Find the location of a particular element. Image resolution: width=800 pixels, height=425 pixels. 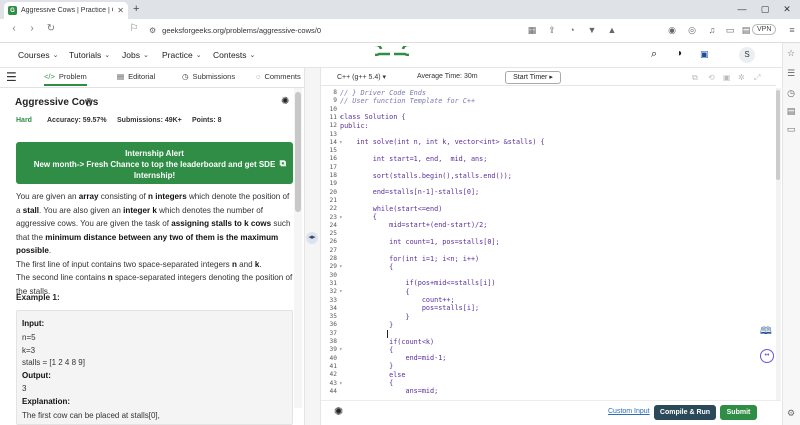

theme-toggle-icon: ◑ is located at coordinates (679, 53).